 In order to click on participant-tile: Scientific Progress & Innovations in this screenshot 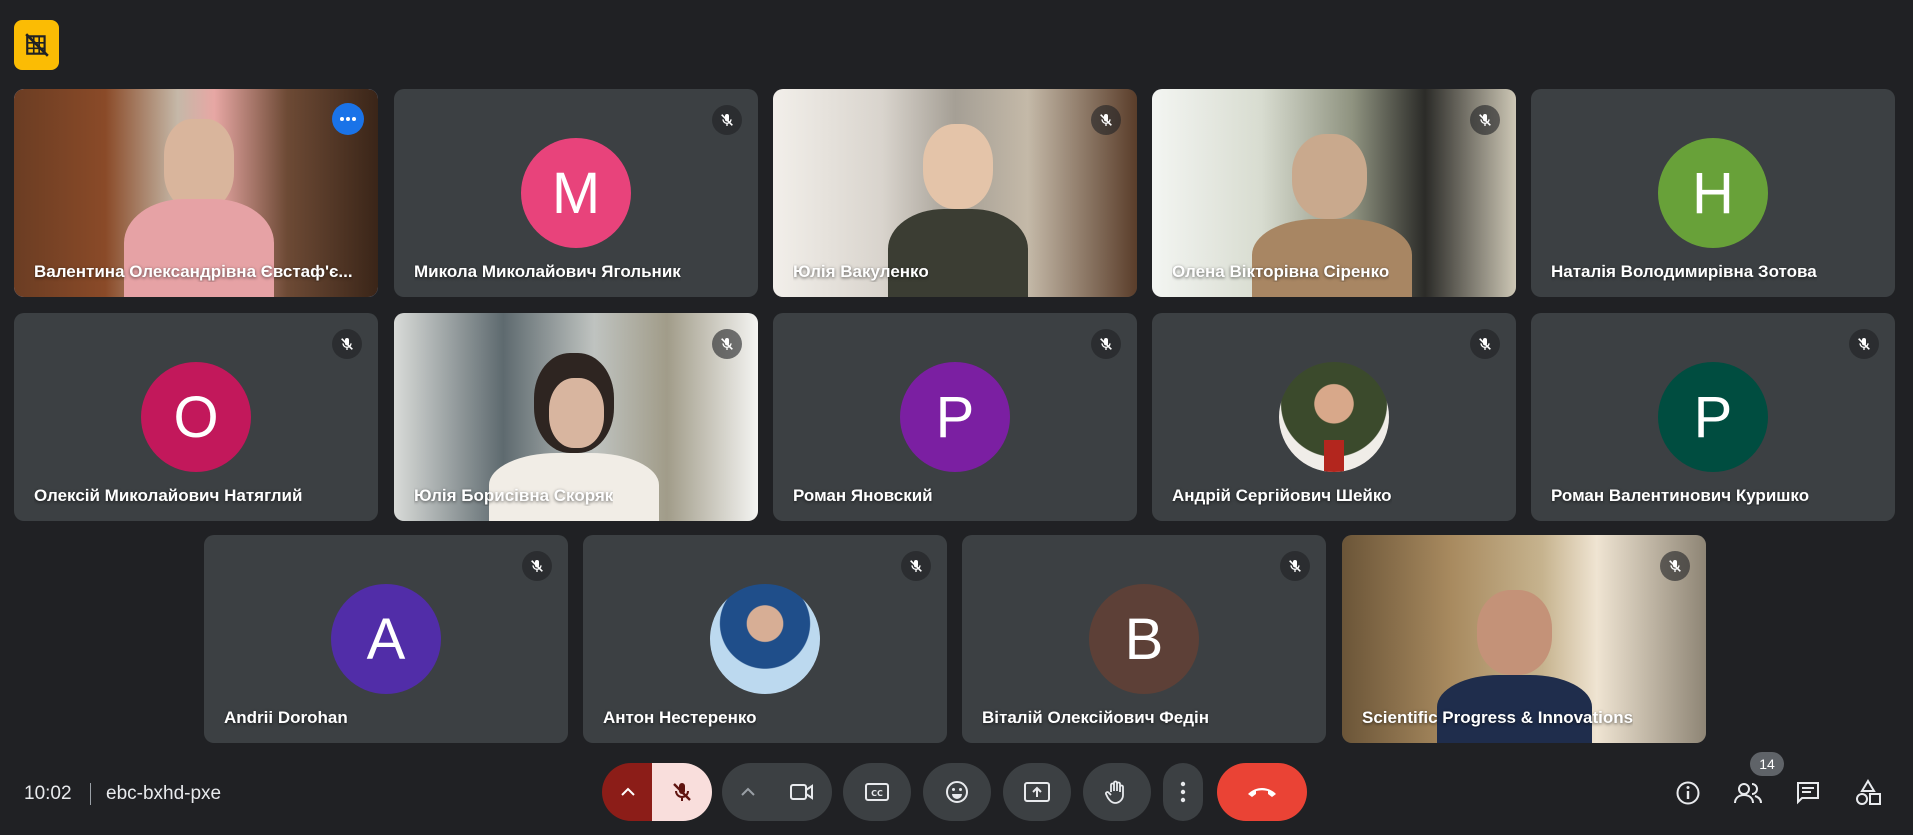, I will do `click(1524, 639)`.